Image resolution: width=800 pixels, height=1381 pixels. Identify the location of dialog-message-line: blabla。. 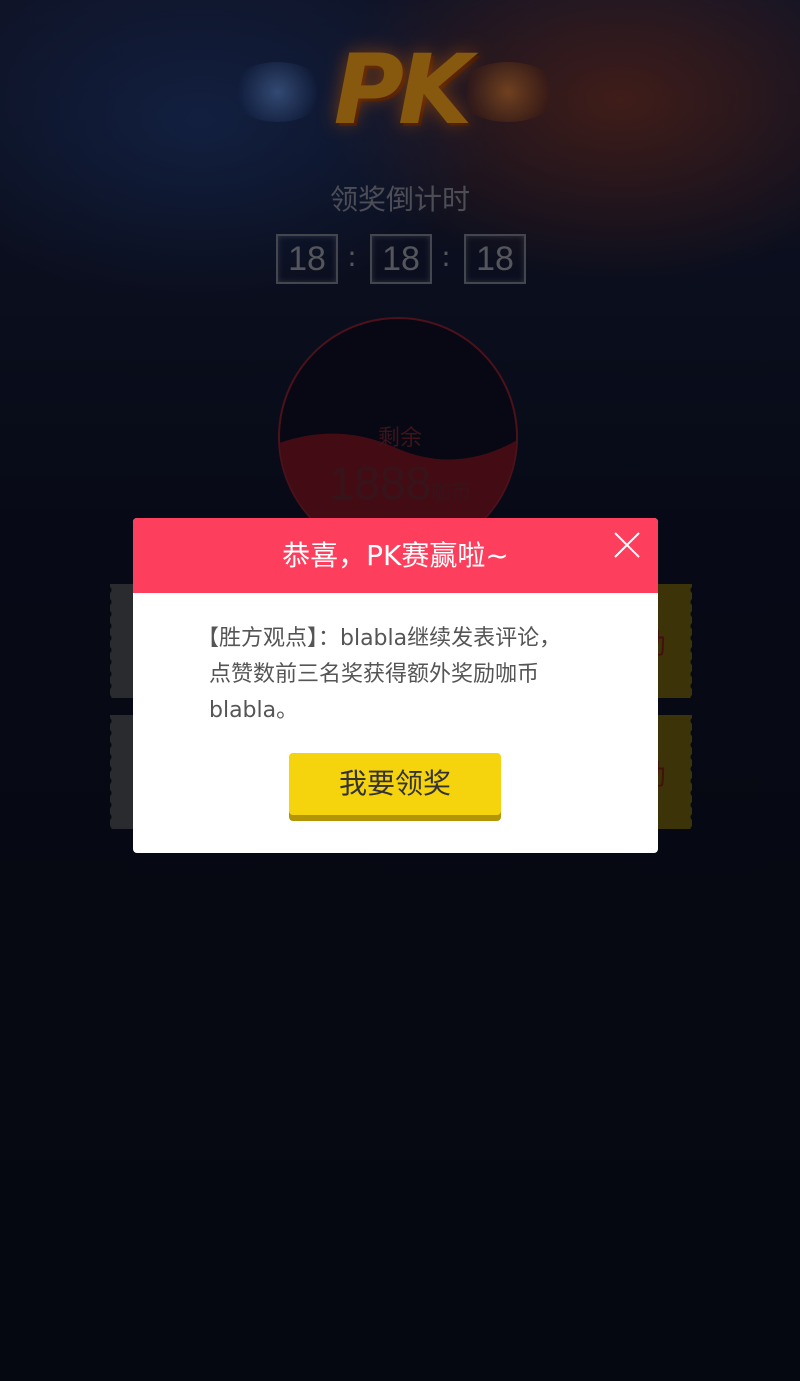
(254, 710).